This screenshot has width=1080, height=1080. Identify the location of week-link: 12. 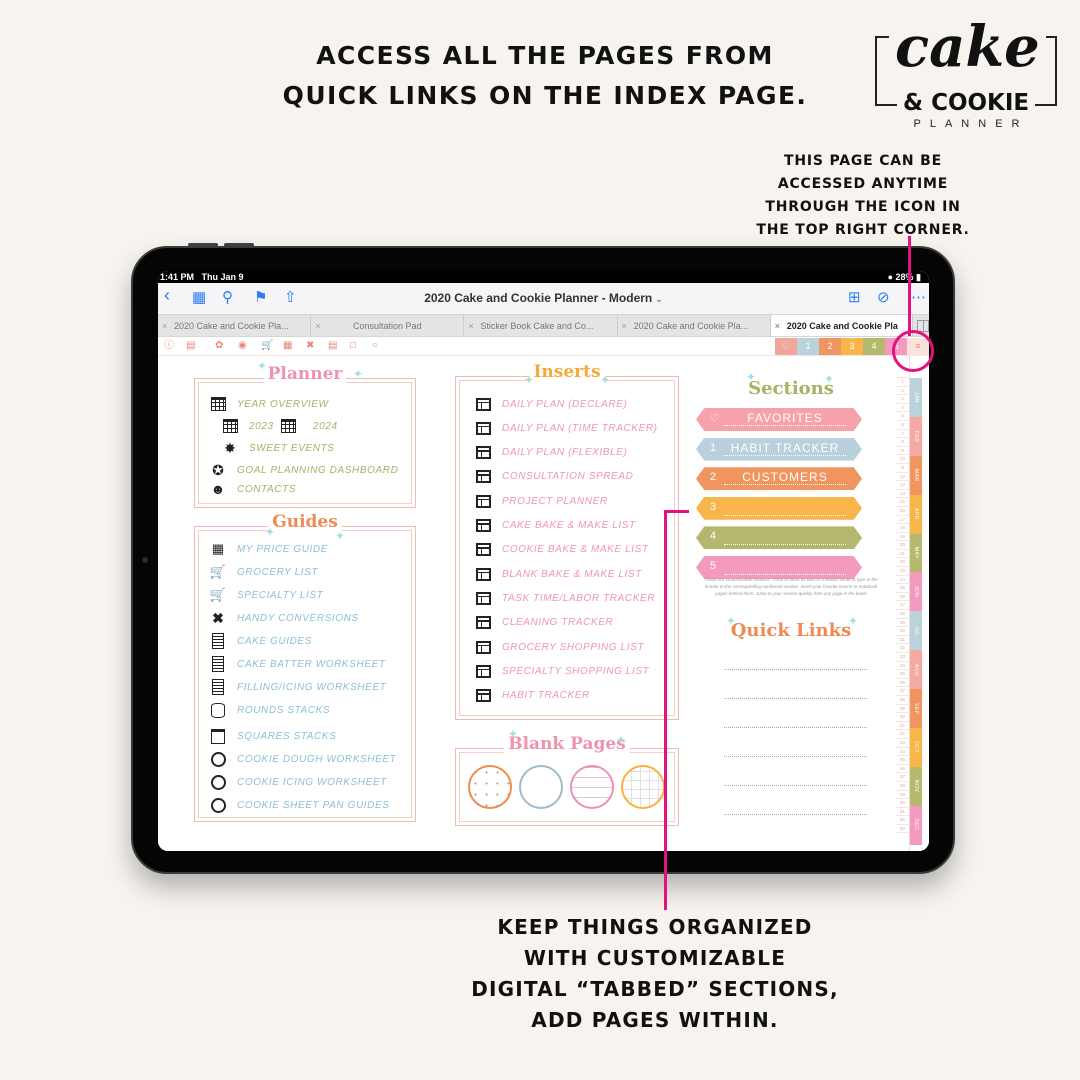
(902, 477).